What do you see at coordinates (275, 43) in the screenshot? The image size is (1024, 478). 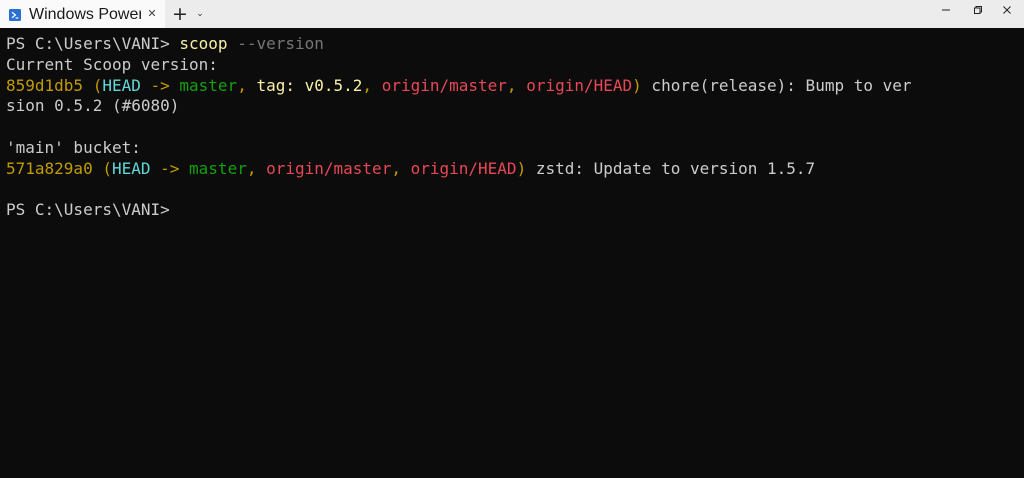 I see `terminal-text: --version` at bounding box center [275, 43].